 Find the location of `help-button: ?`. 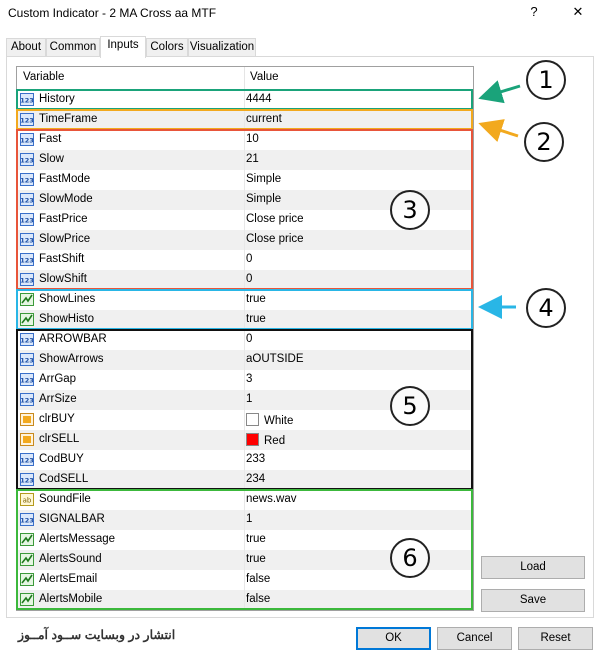

help-button: ? is located at coordinates (534, 14).